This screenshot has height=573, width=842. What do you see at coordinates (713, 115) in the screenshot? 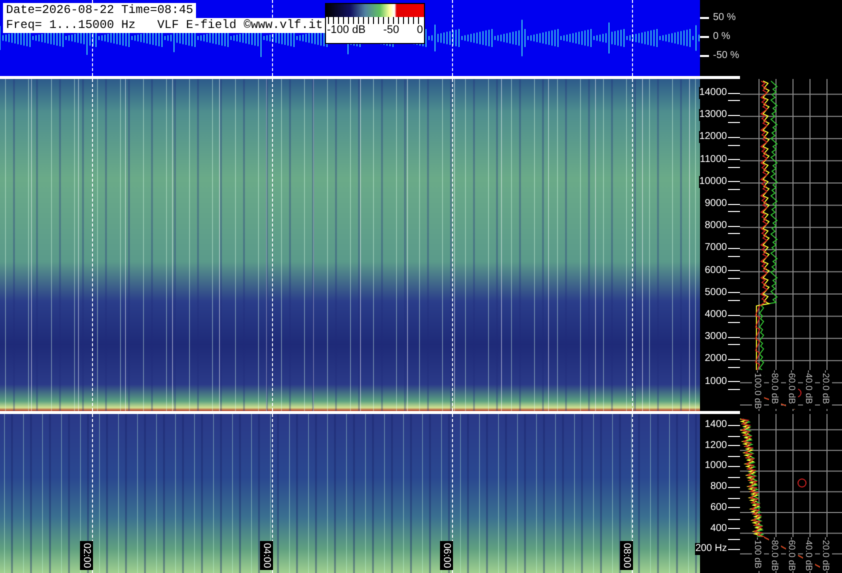
I see `frequency-label: 13000` at bounding box center [713, 115].